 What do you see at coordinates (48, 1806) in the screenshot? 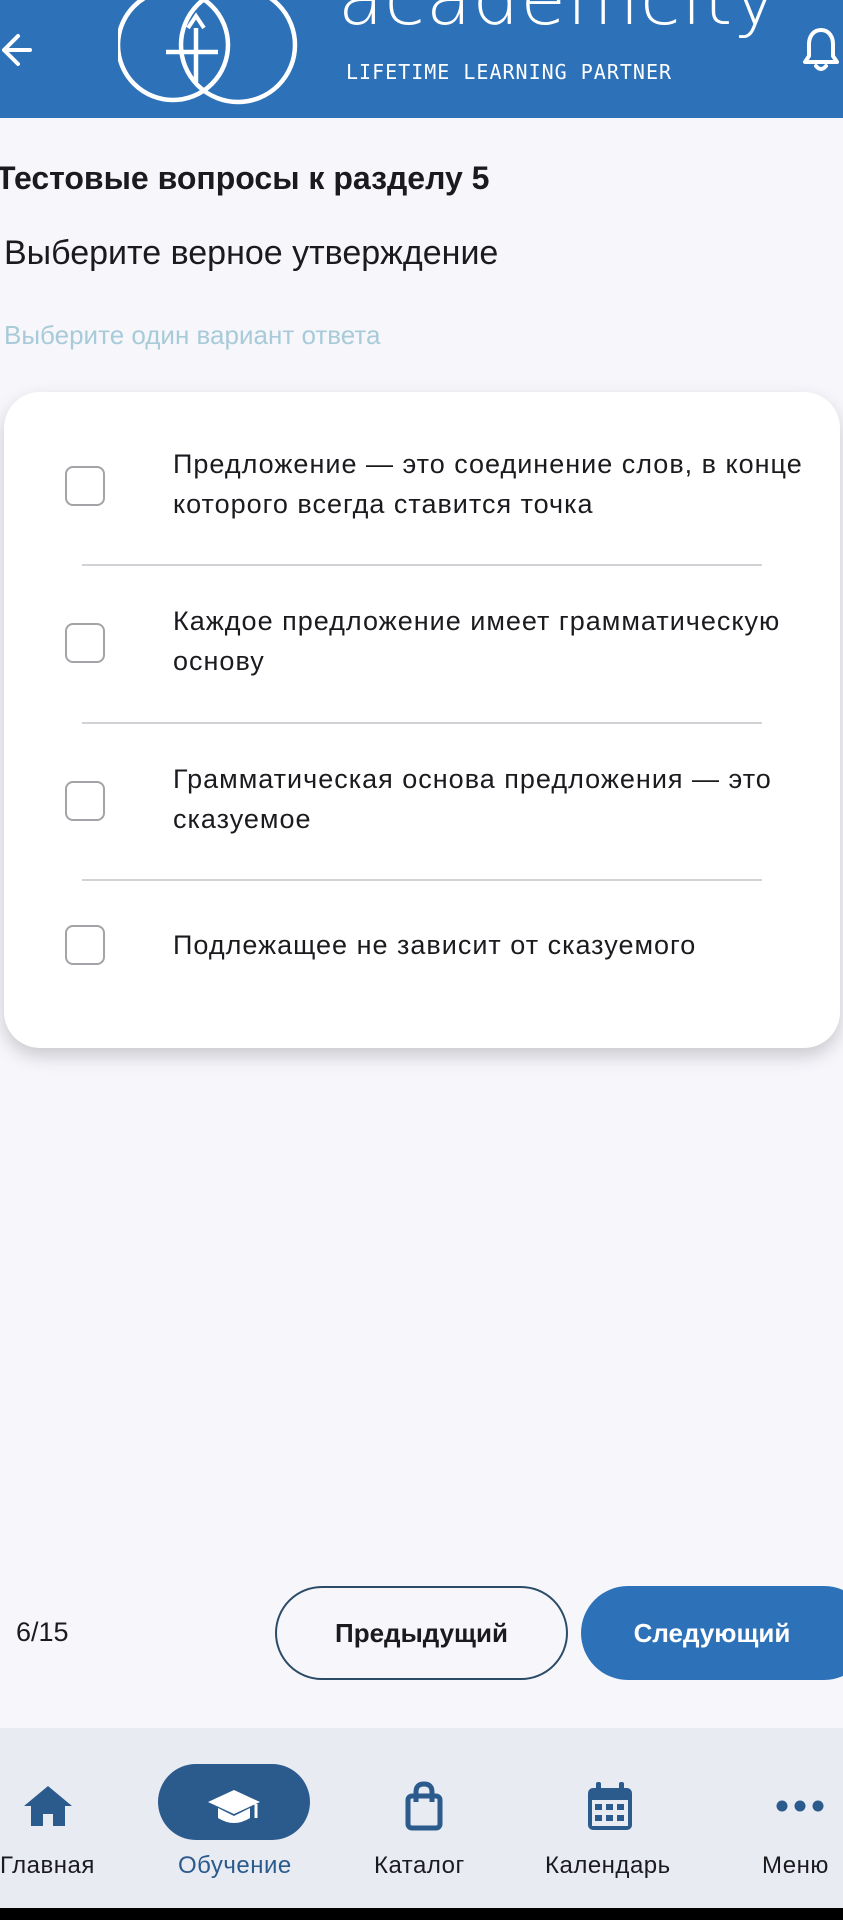
I see `home-icon` at bounding box center [48, 1806].